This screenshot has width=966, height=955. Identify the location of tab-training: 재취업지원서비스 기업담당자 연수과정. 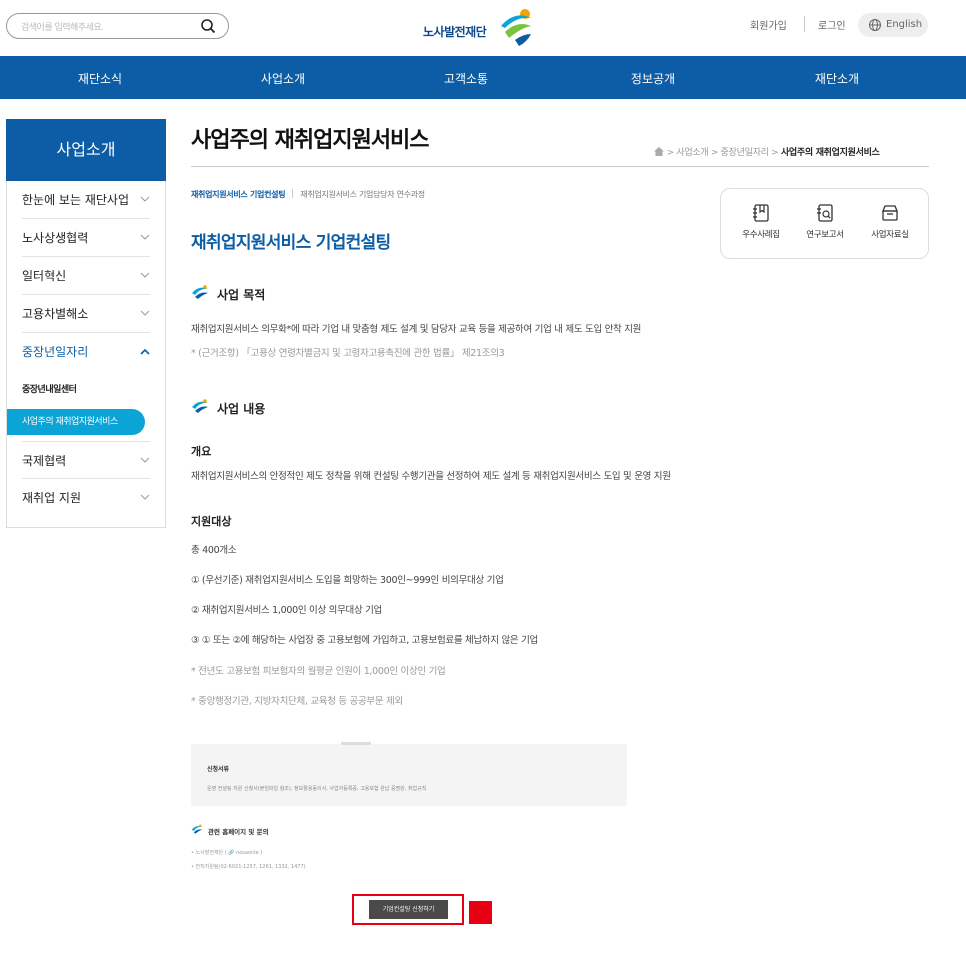
(362, 194).